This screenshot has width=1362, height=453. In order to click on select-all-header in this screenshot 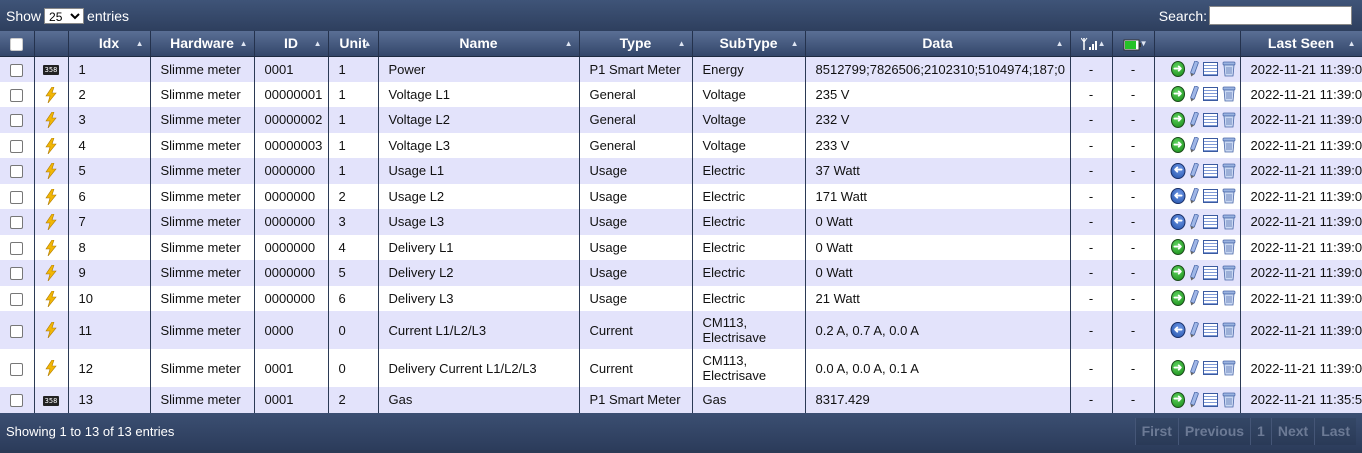, I will do `click(17, 44)`.